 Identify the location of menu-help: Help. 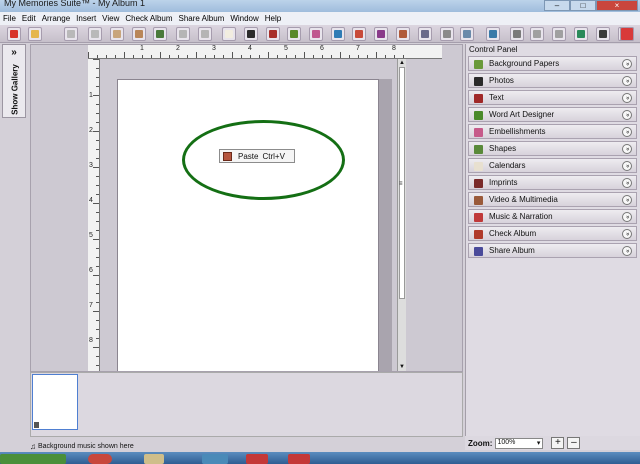
(273, 18).